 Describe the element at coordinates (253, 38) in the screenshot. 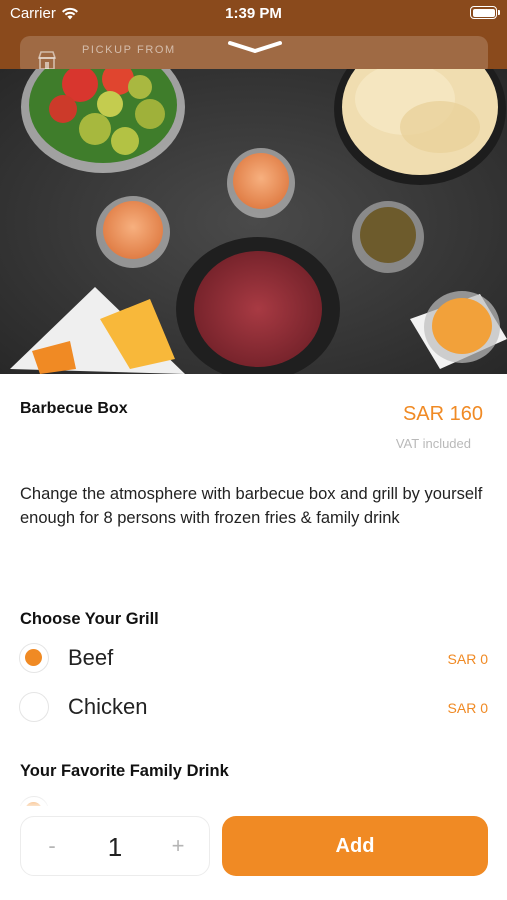

I see `header-bar: Carrier 1:39 PM PICKUP FROM` at that location.